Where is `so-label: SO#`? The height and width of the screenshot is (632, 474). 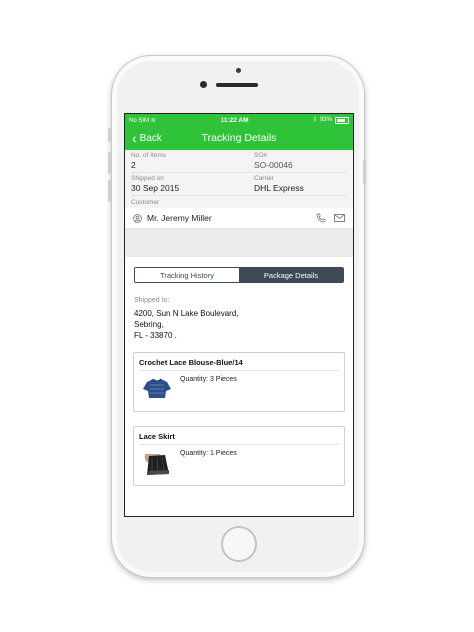 so-label: SO# is located at coordinates (261, 155).